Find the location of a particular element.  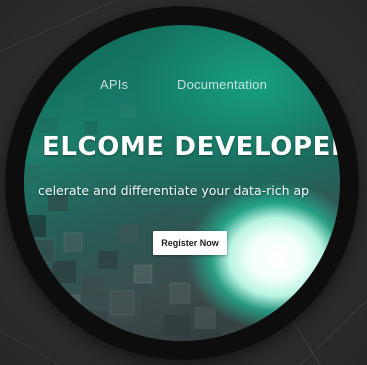

nav-link-documentation: Documentation is located at coordinates (222, 84).